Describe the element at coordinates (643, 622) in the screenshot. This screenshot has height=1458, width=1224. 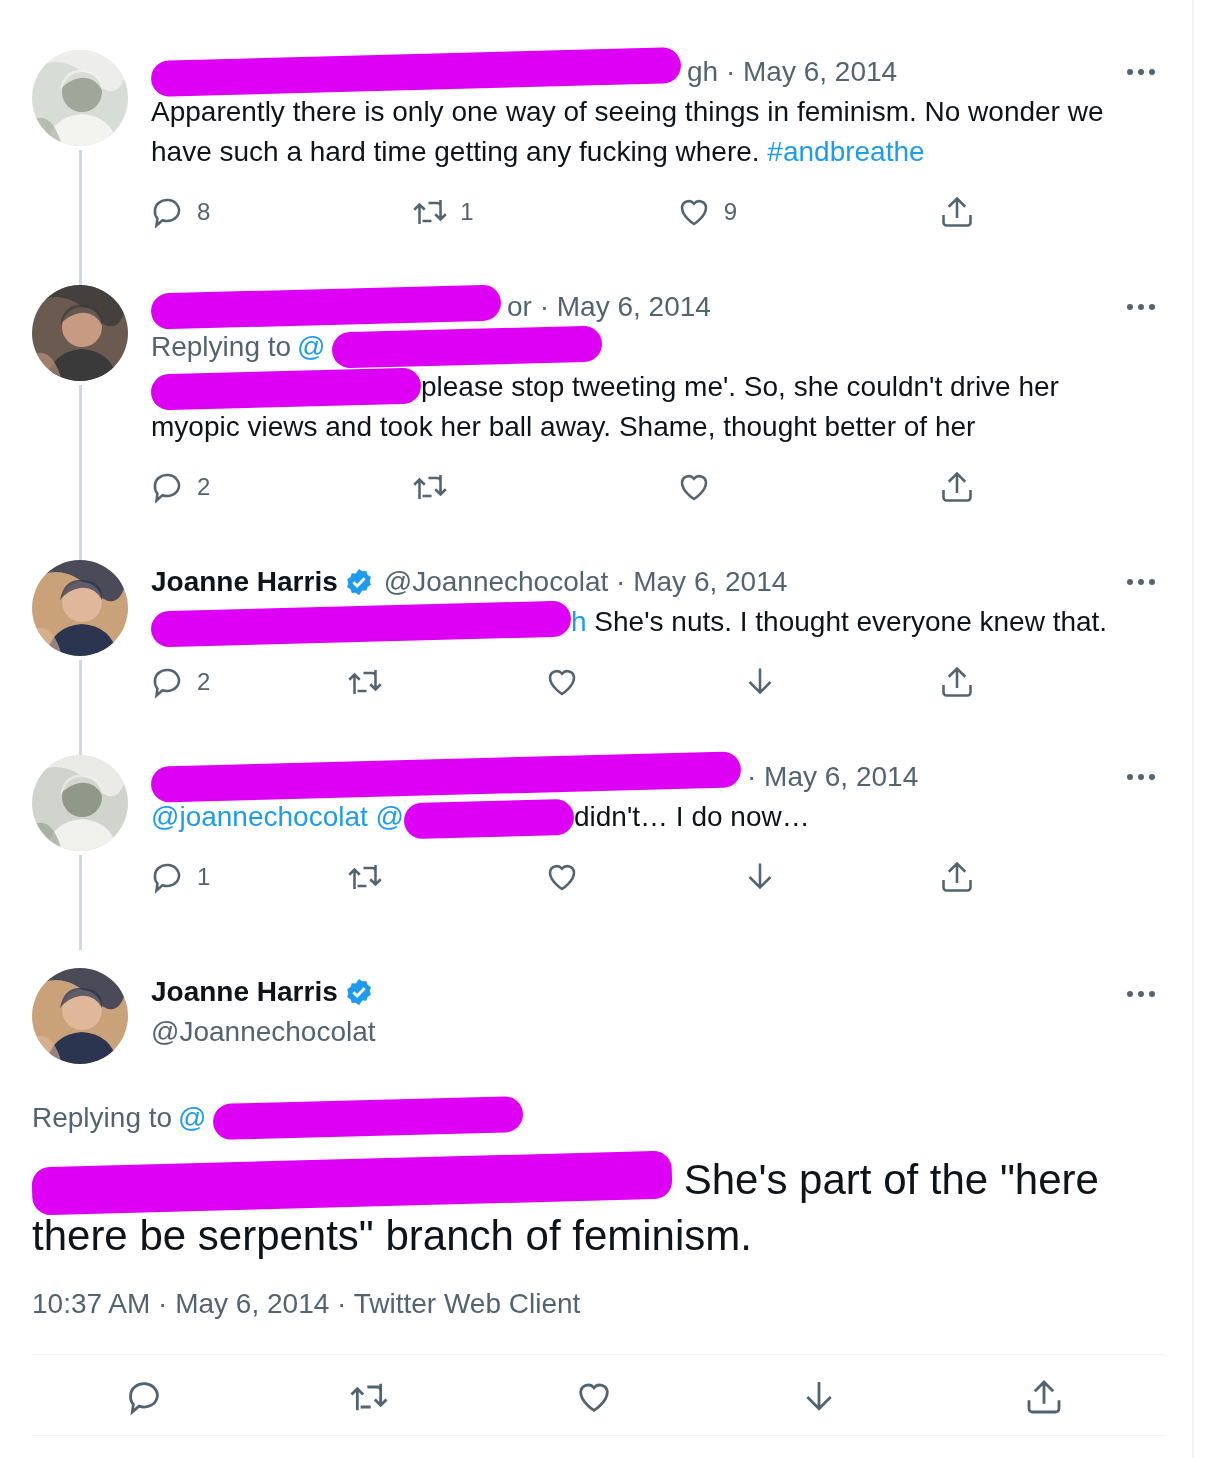
I see `tweet-text: h She's nuts. I thought everyone knew that.` at that location.